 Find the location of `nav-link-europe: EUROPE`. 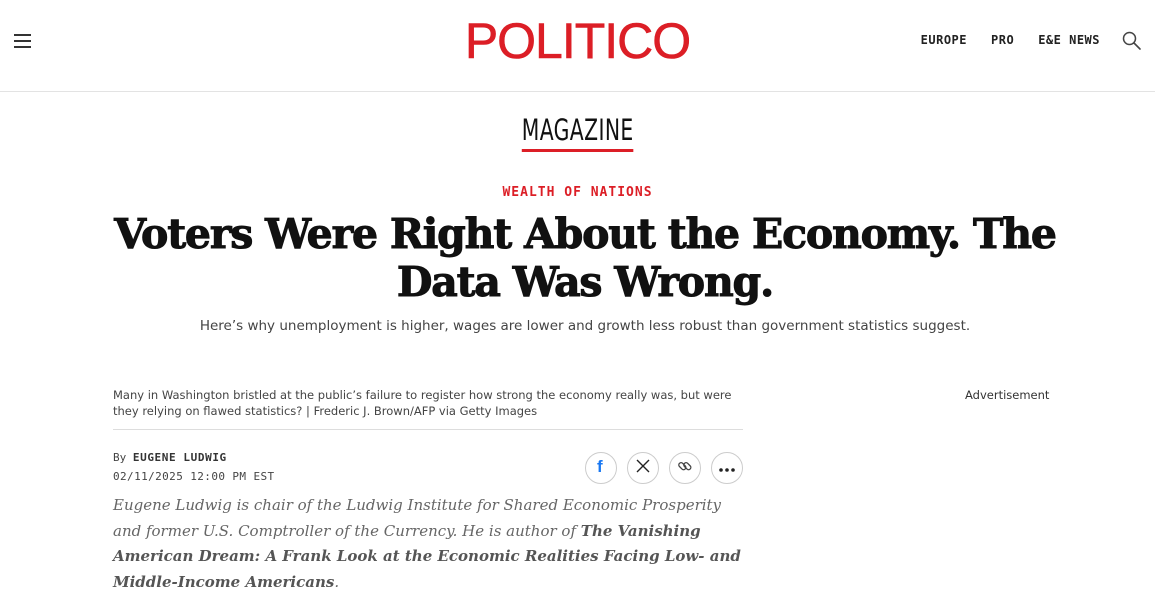

nav-link-europe: EUROPE is located at coordinates (944, 40).